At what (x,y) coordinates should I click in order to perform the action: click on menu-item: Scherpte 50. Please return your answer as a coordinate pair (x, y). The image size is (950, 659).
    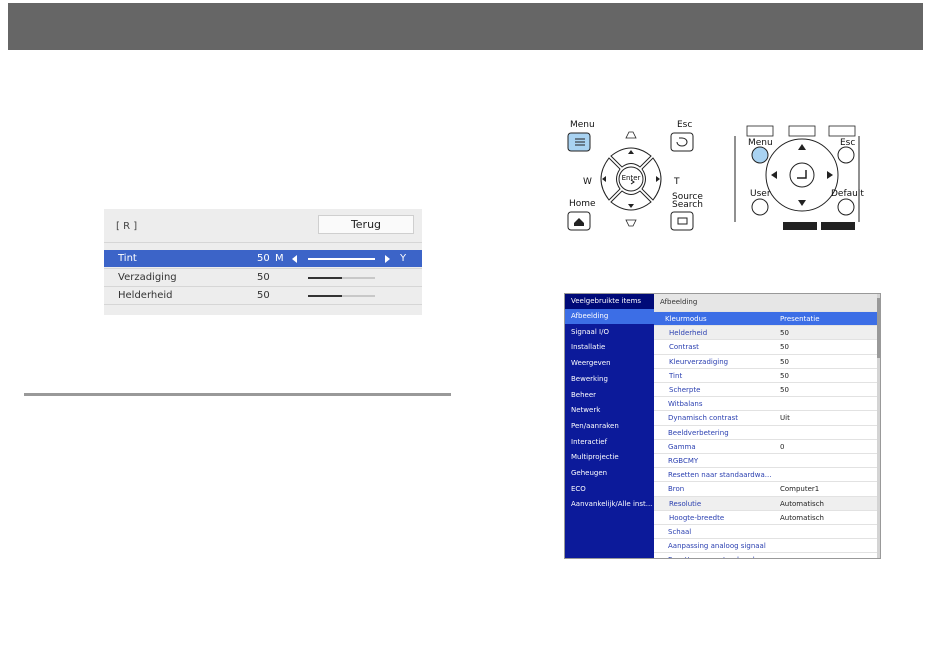
    Looking at the image, I should click on (767, 389).